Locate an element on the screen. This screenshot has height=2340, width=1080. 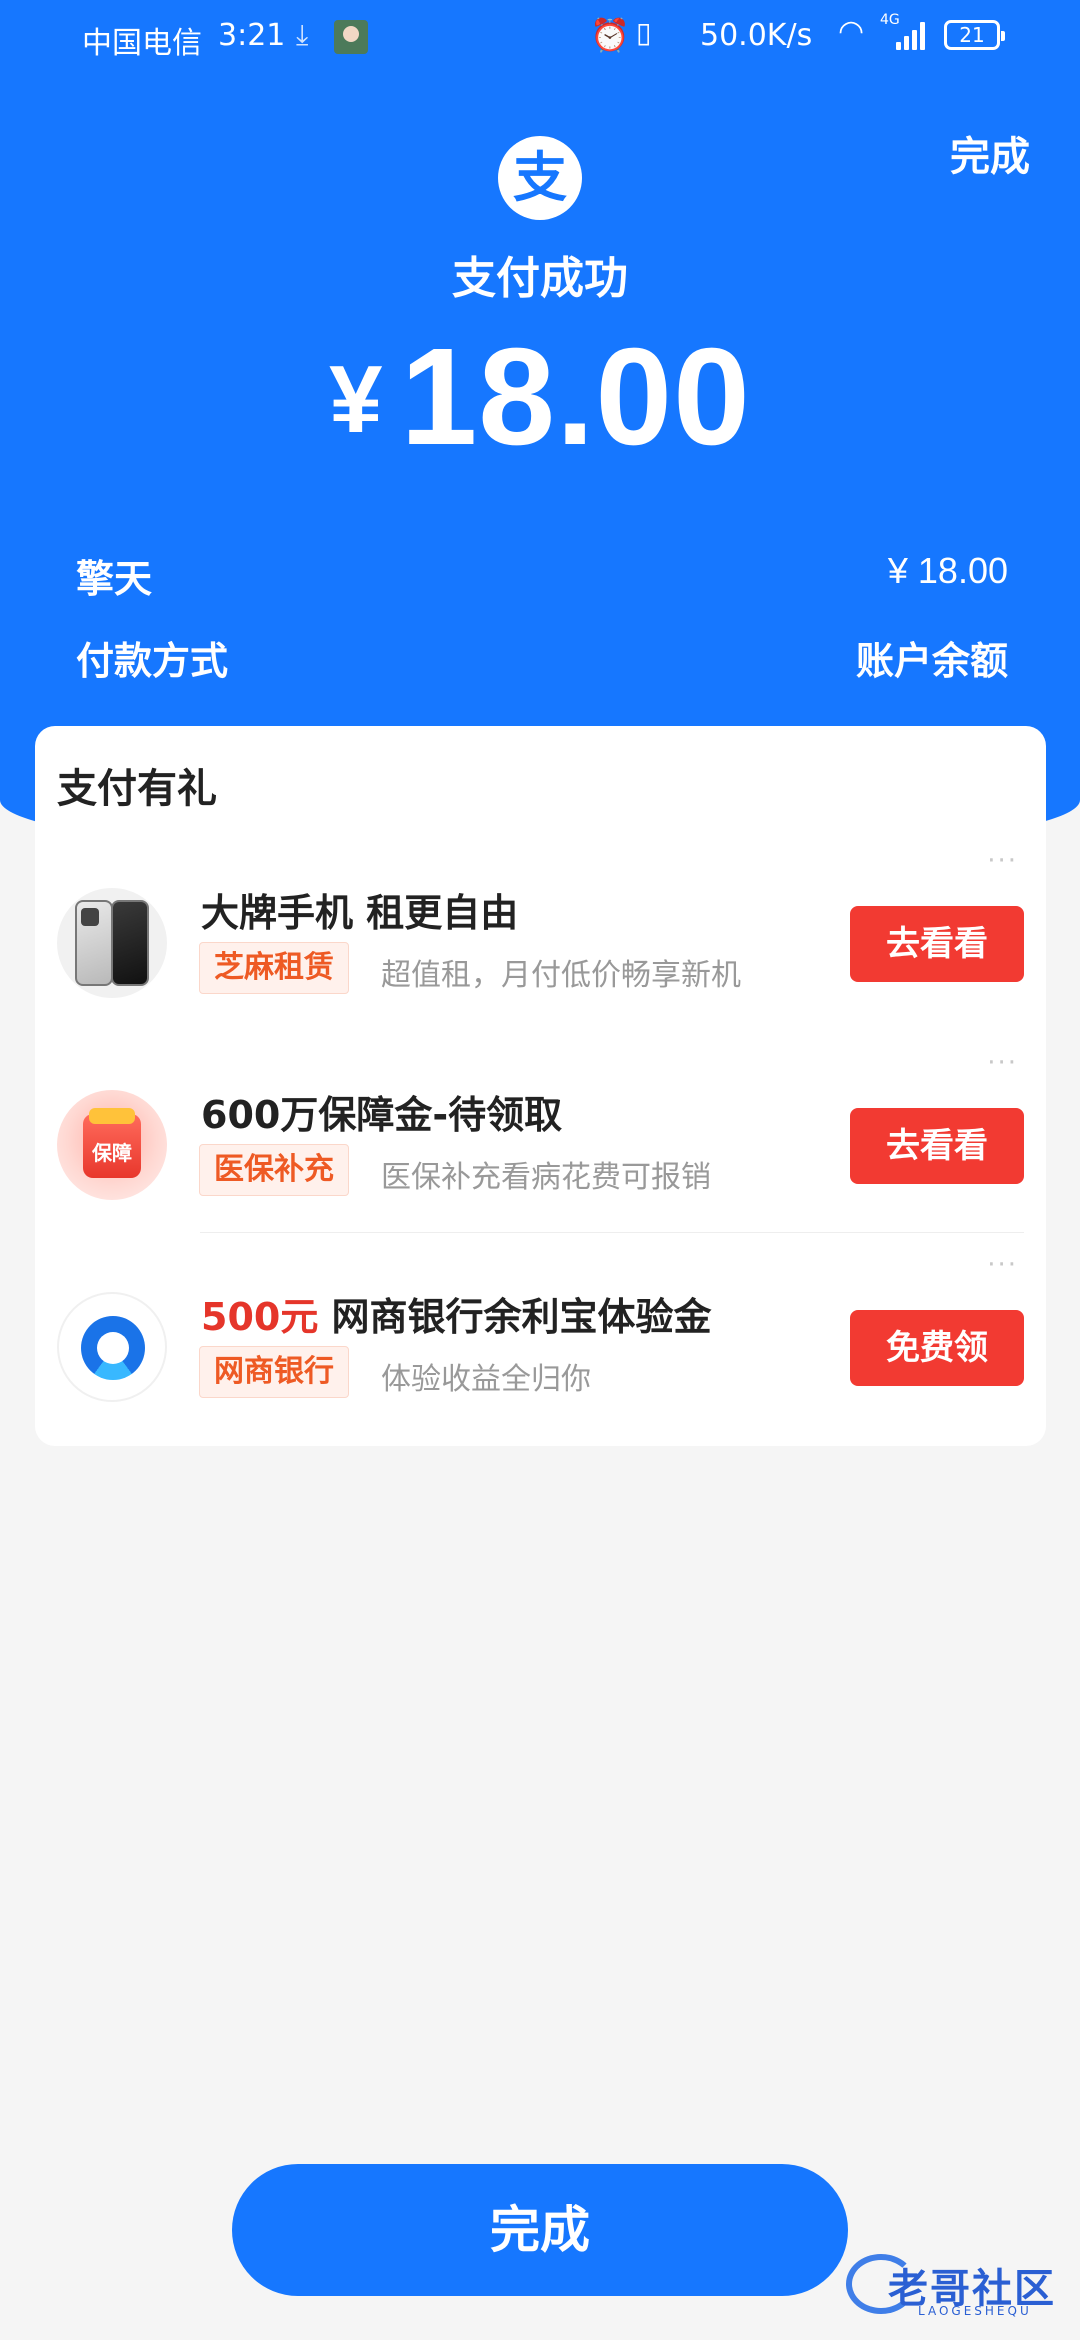
promo-item: ··· 大牌手机 租更自由 芝麻租赁 超值租，月付低价畅享新机 去看看 is located at coordinates (540, 946).